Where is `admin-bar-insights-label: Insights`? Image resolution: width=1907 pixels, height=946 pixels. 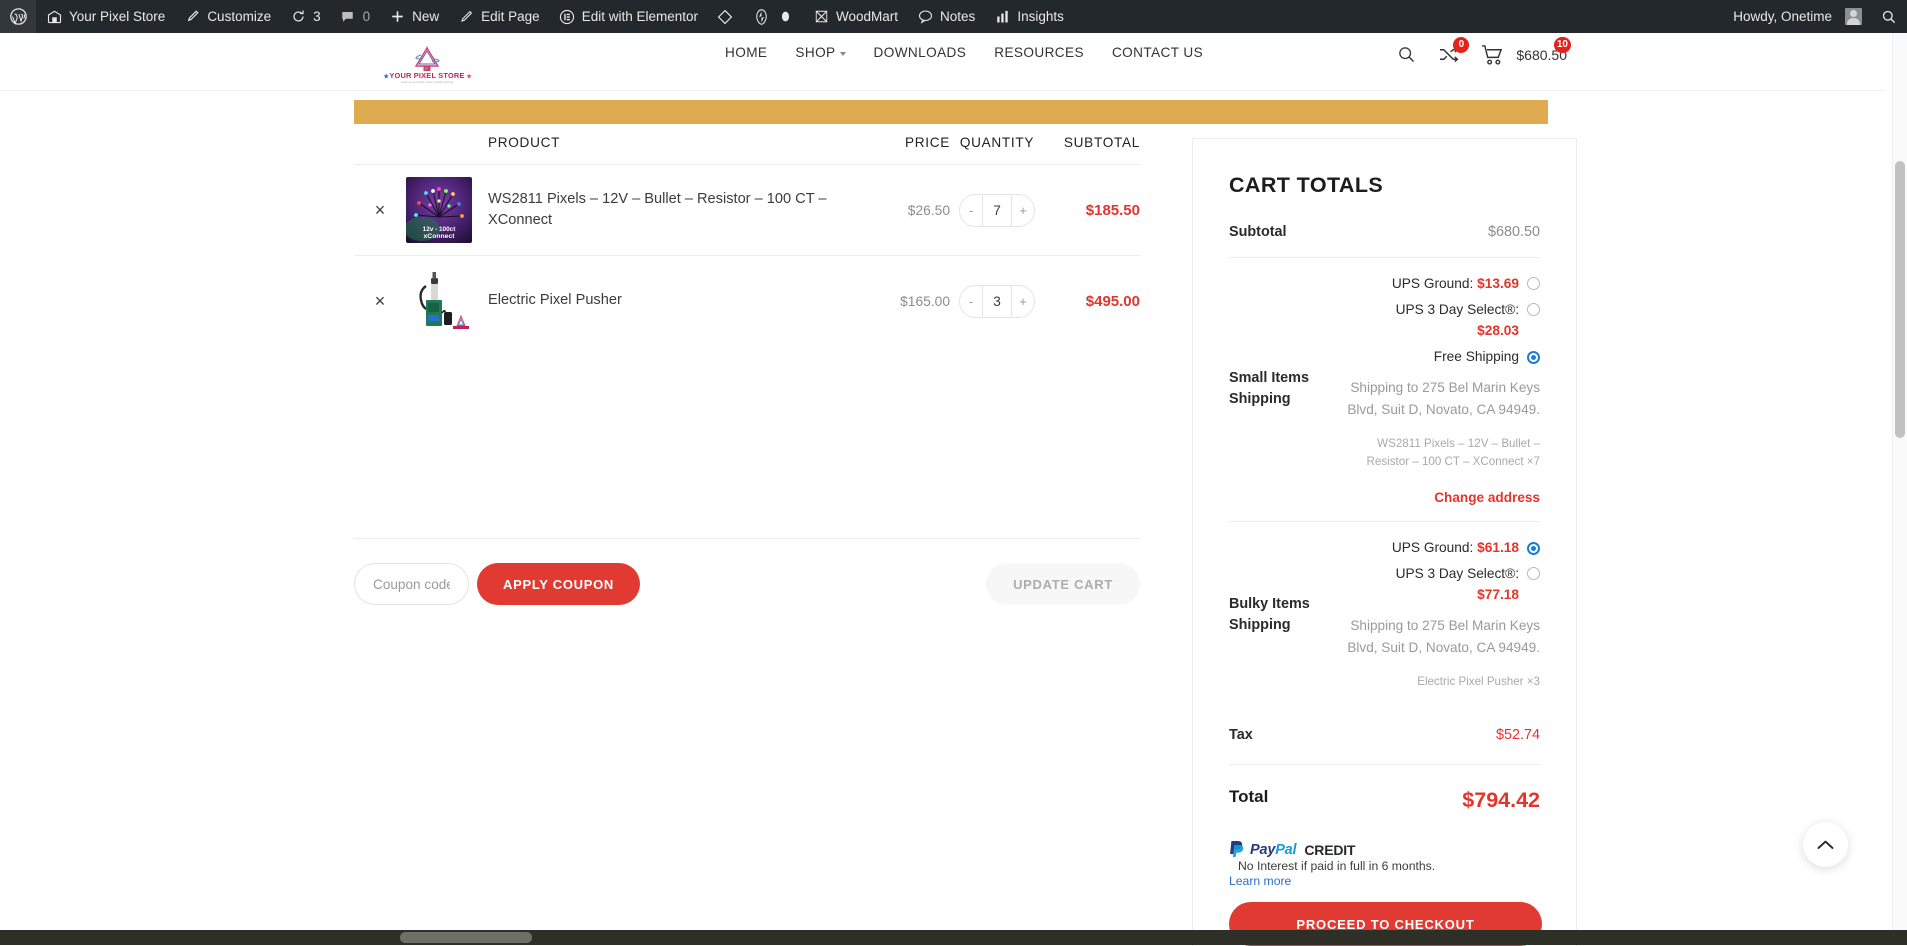 admin-bar-insights-label: Insights is located at coordinates (1040, 16).